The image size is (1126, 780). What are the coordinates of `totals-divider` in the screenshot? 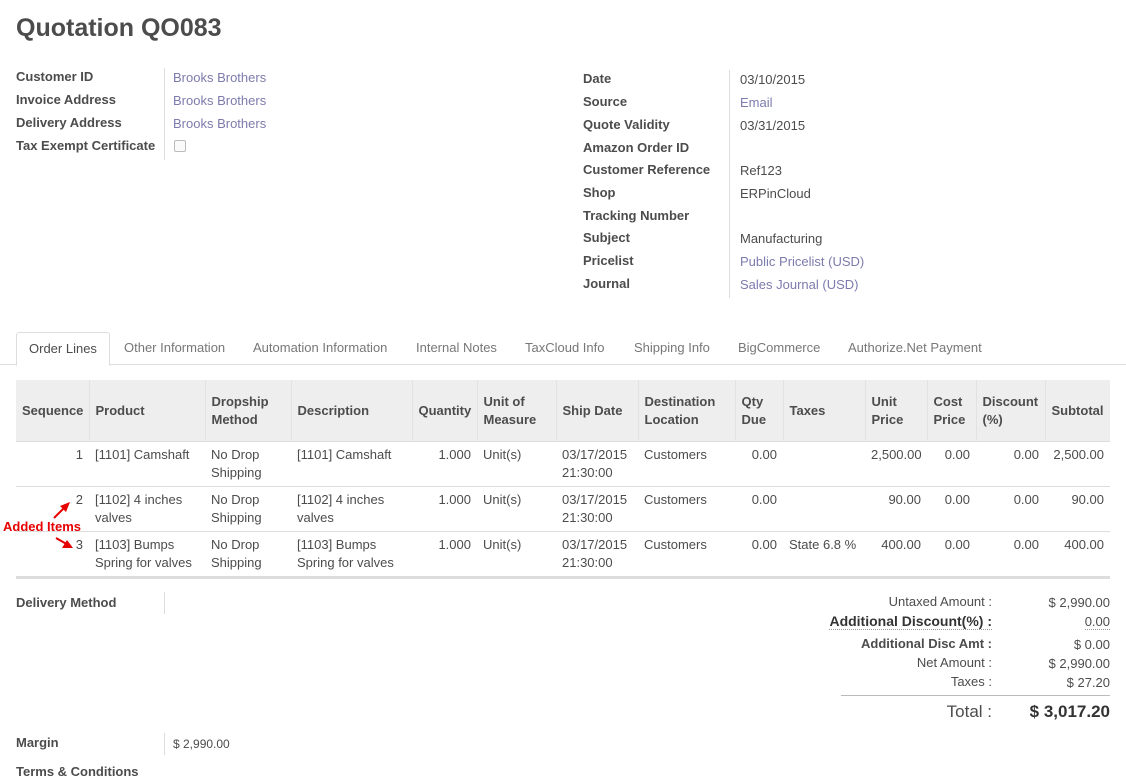 It's located at (975, 695).